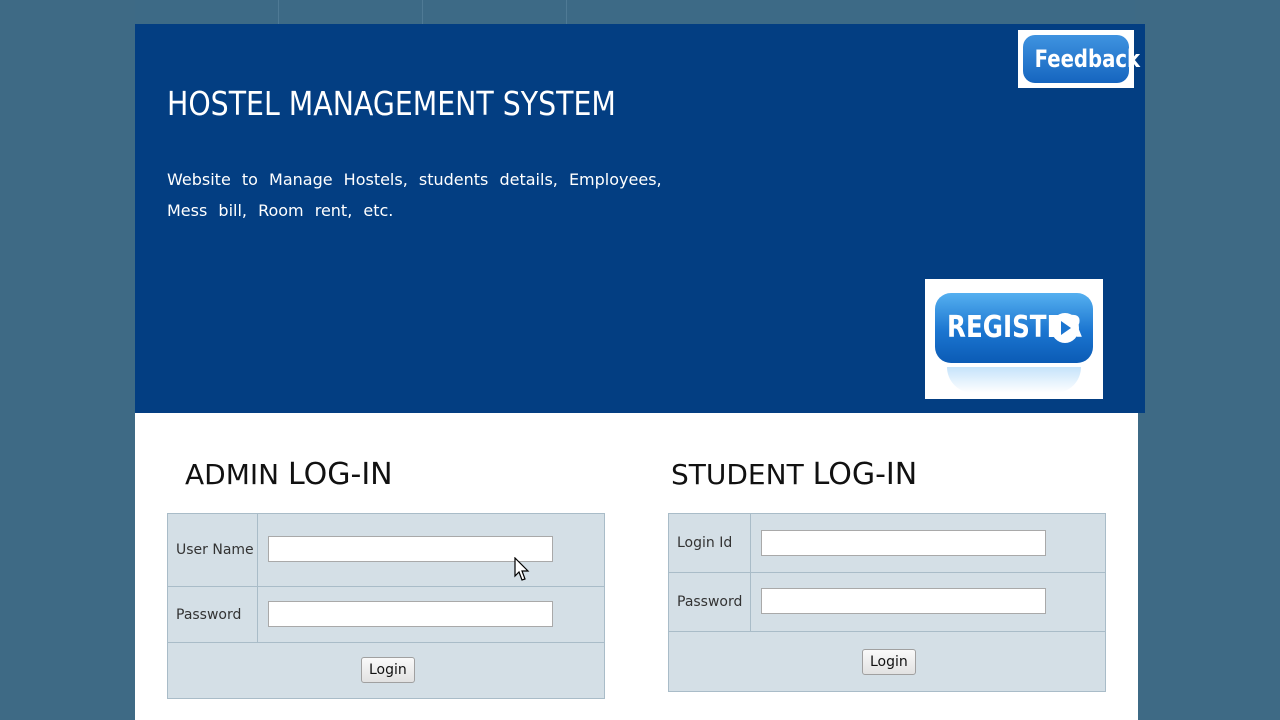 Image resolution: width=1280 pixels, height=720 pixels. I want to click on page-title: HOSTEL MANAGEMENT SYSTEM, so click(391, 103).